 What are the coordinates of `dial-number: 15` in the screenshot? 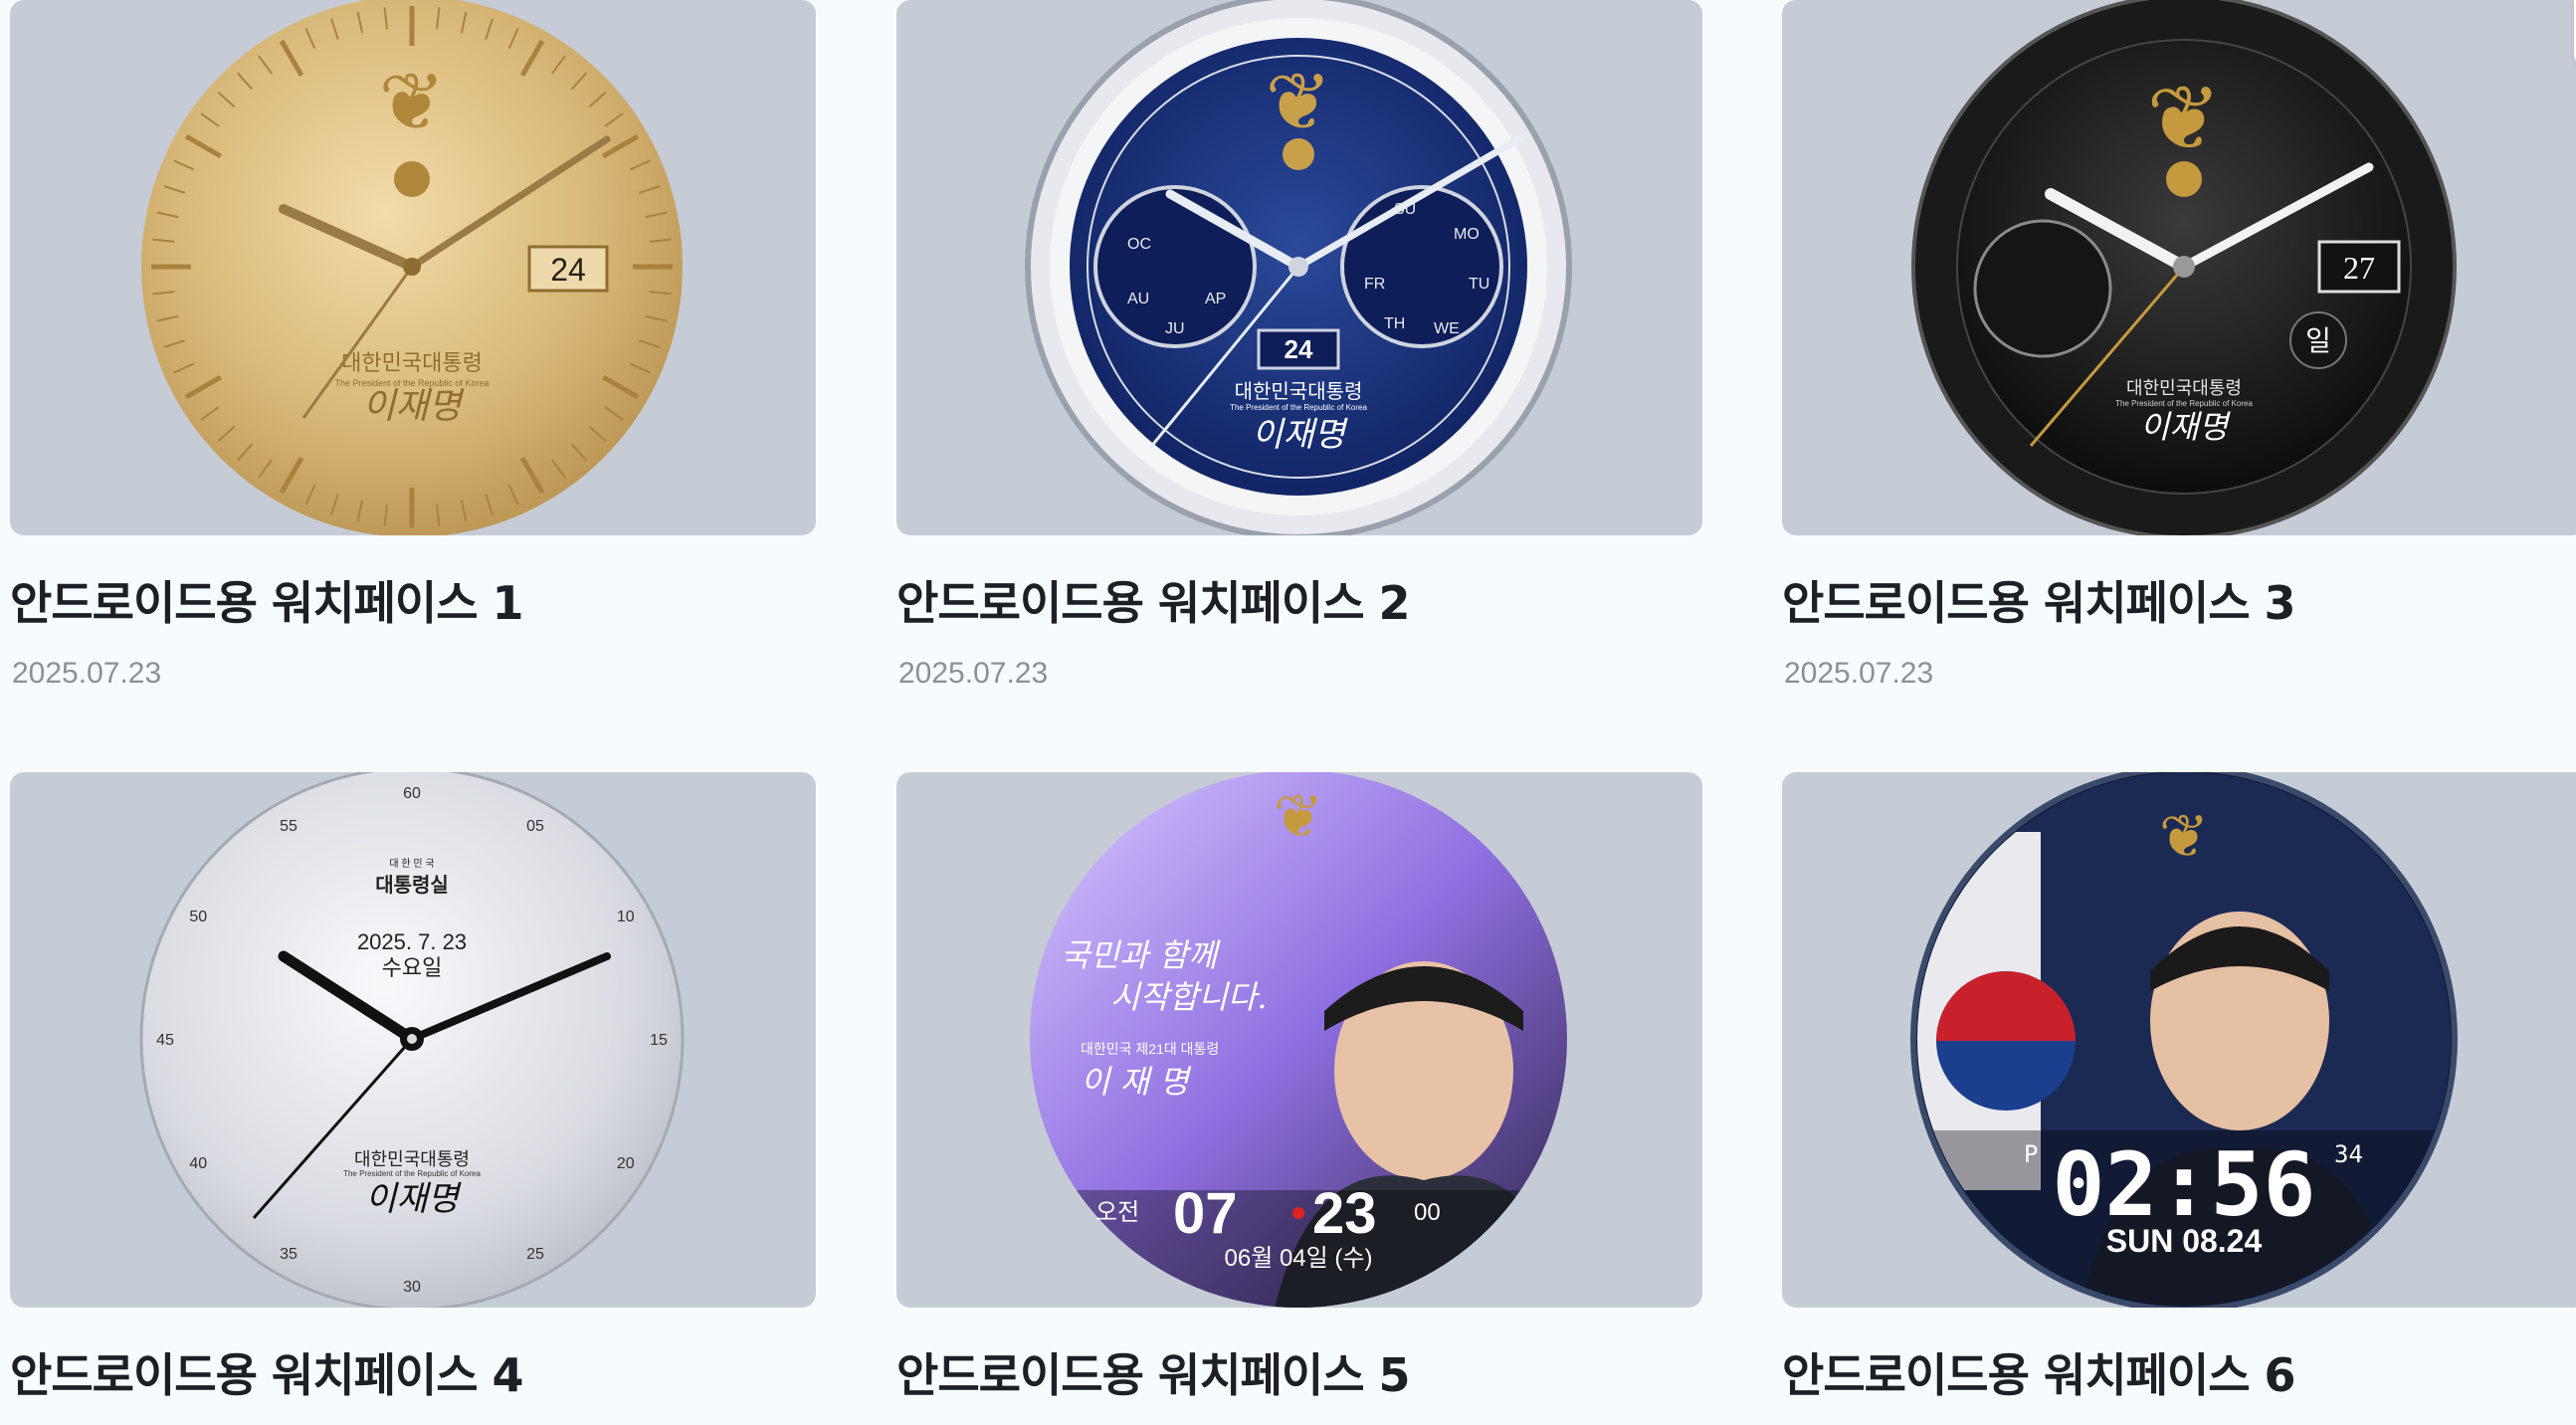 It's located at (659, 1040).